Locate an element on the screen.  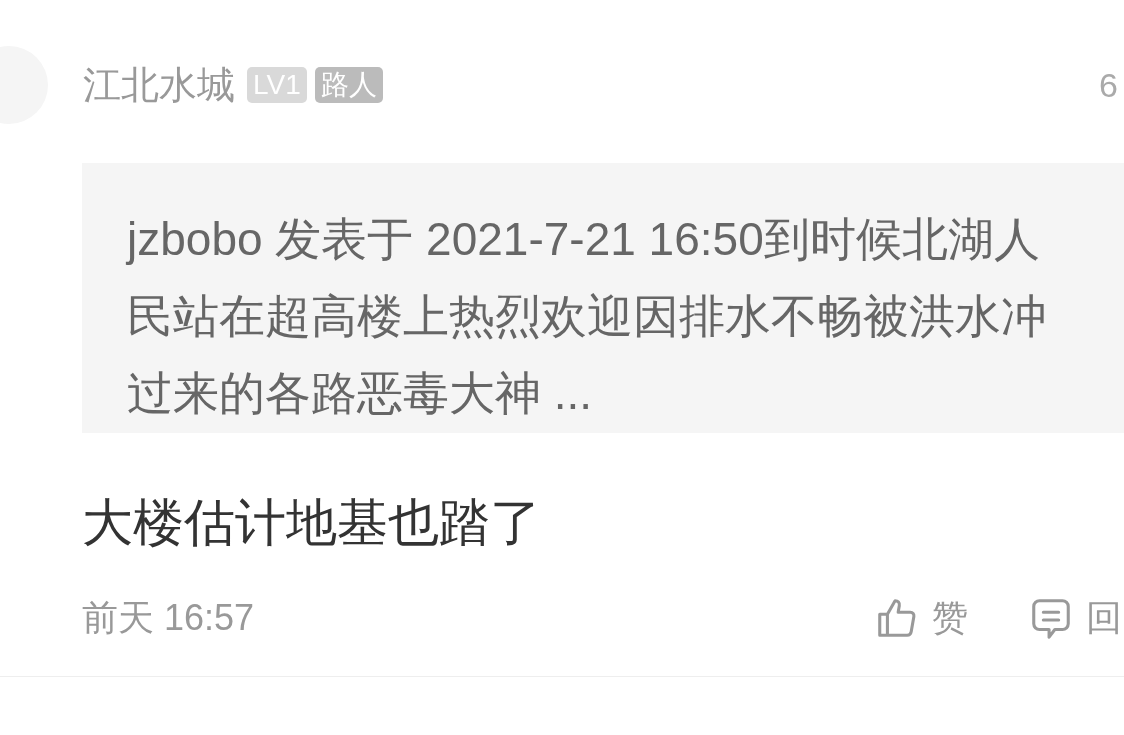
reply-button: 回 is located at coordinates (1075, 618).